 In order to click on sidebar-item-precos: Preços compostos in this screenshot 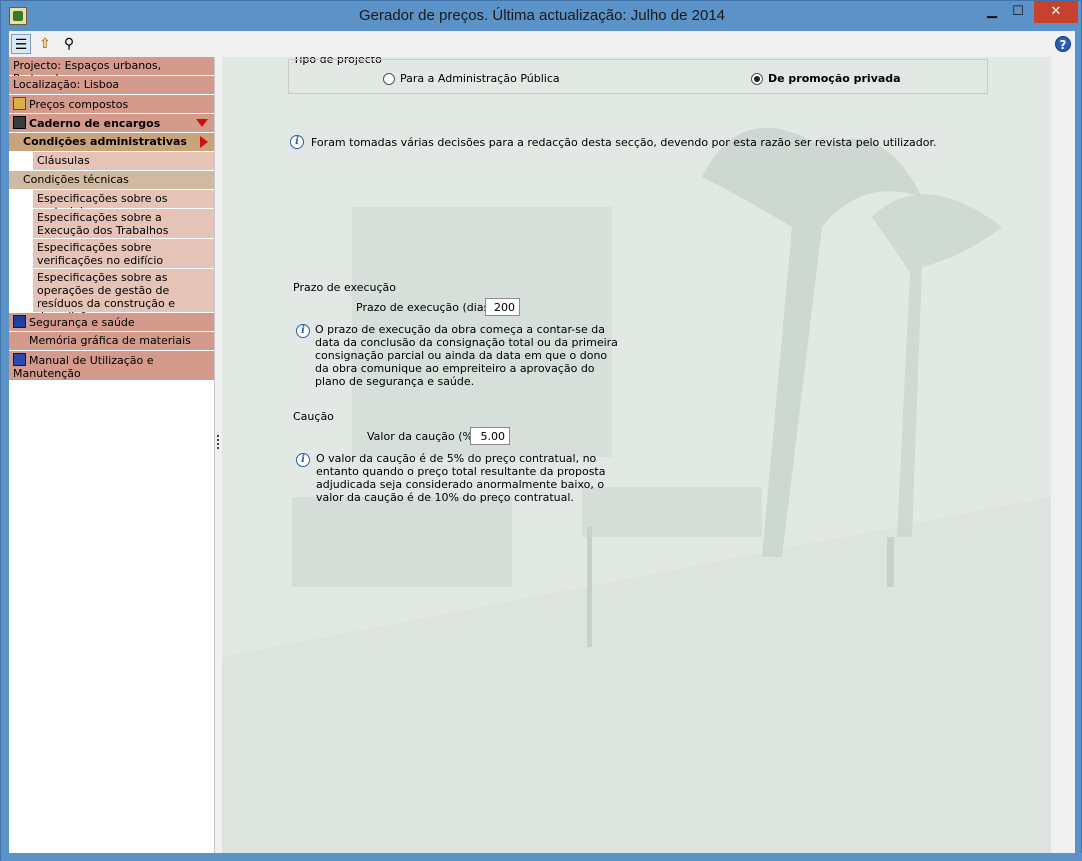, I will do `click(111, 104)`.